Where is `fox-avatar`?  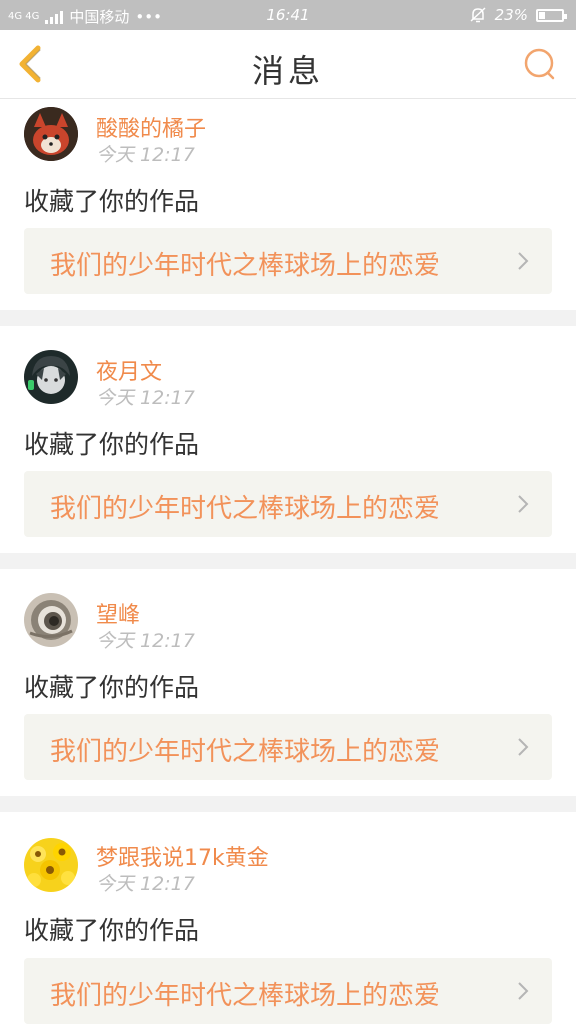 fox-avatar is located at coordinates (51, 134).